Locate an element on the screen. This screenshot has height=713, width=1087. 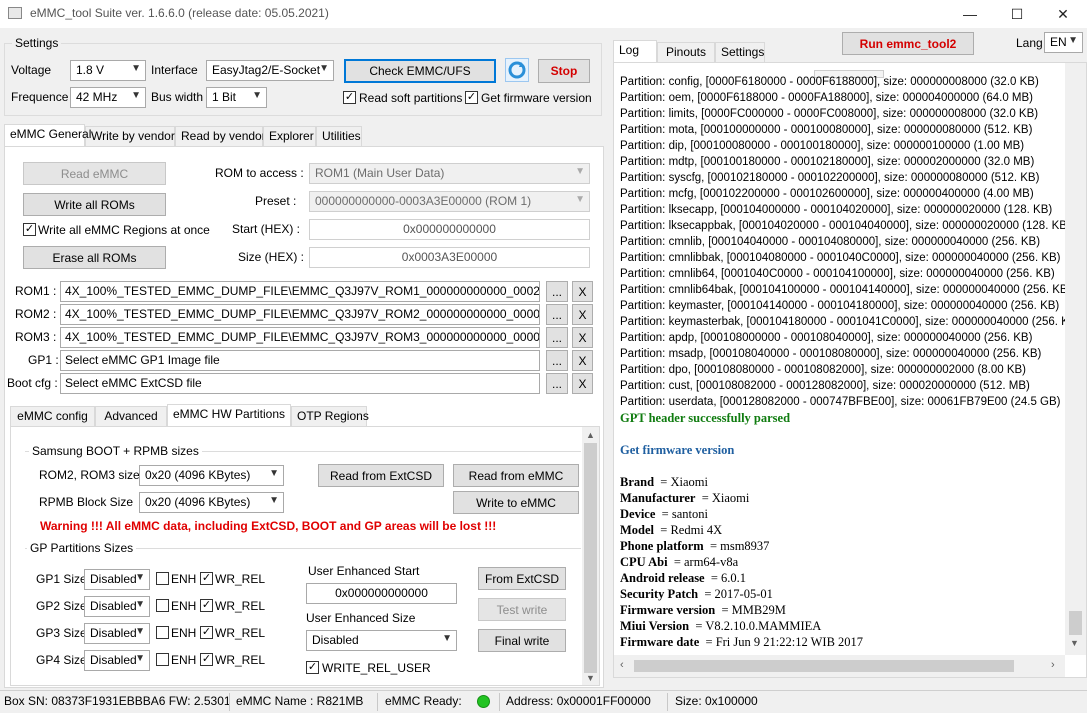
close-button: ✕ is located at coordinates (1063, 14).